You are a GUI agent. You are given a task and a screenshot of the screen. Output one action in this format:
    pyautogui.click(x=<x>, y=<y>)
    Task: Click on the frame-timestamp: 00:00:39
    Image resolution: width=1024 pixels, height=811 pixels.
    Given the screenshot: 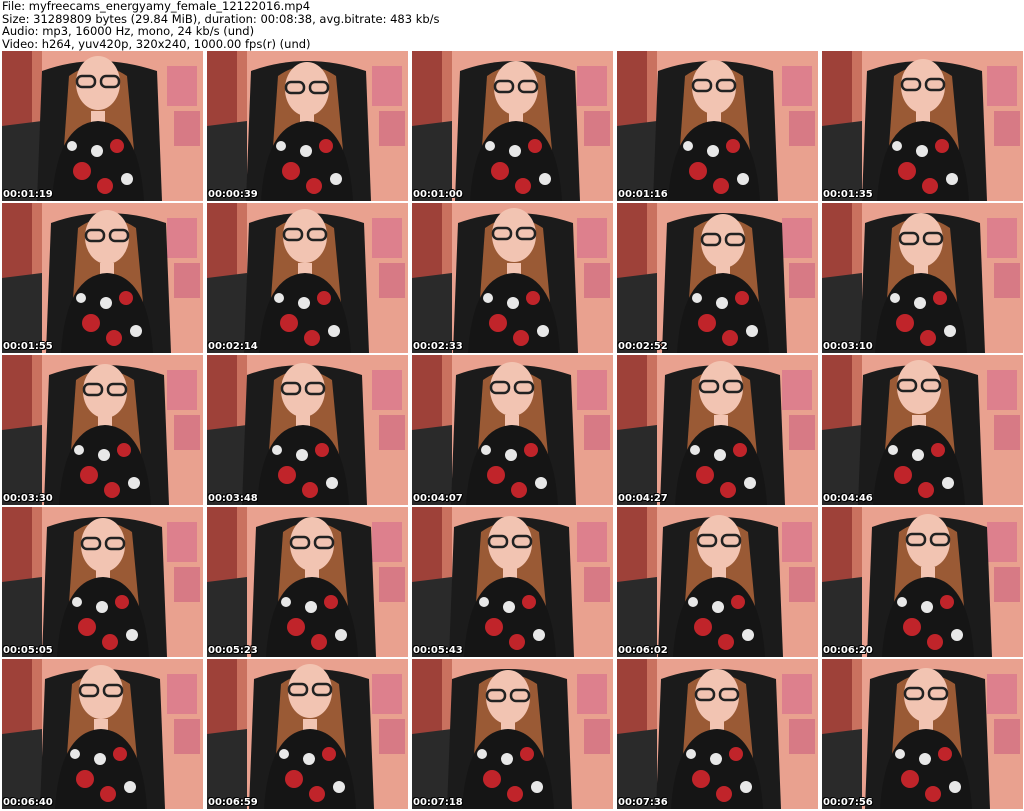 What is the action you would take?
    pyautogui.click(x=233, y=194)
    